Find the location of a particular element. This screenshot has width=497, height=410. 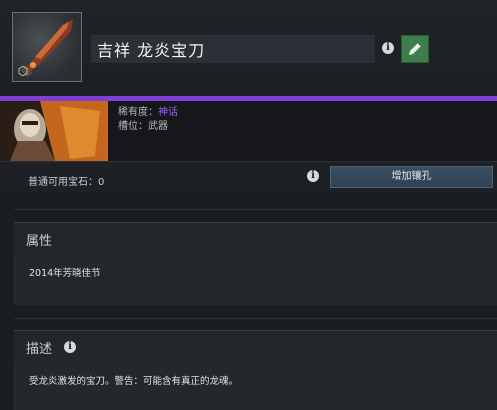

description-info-icon: i is located at coordinates (70, 347).